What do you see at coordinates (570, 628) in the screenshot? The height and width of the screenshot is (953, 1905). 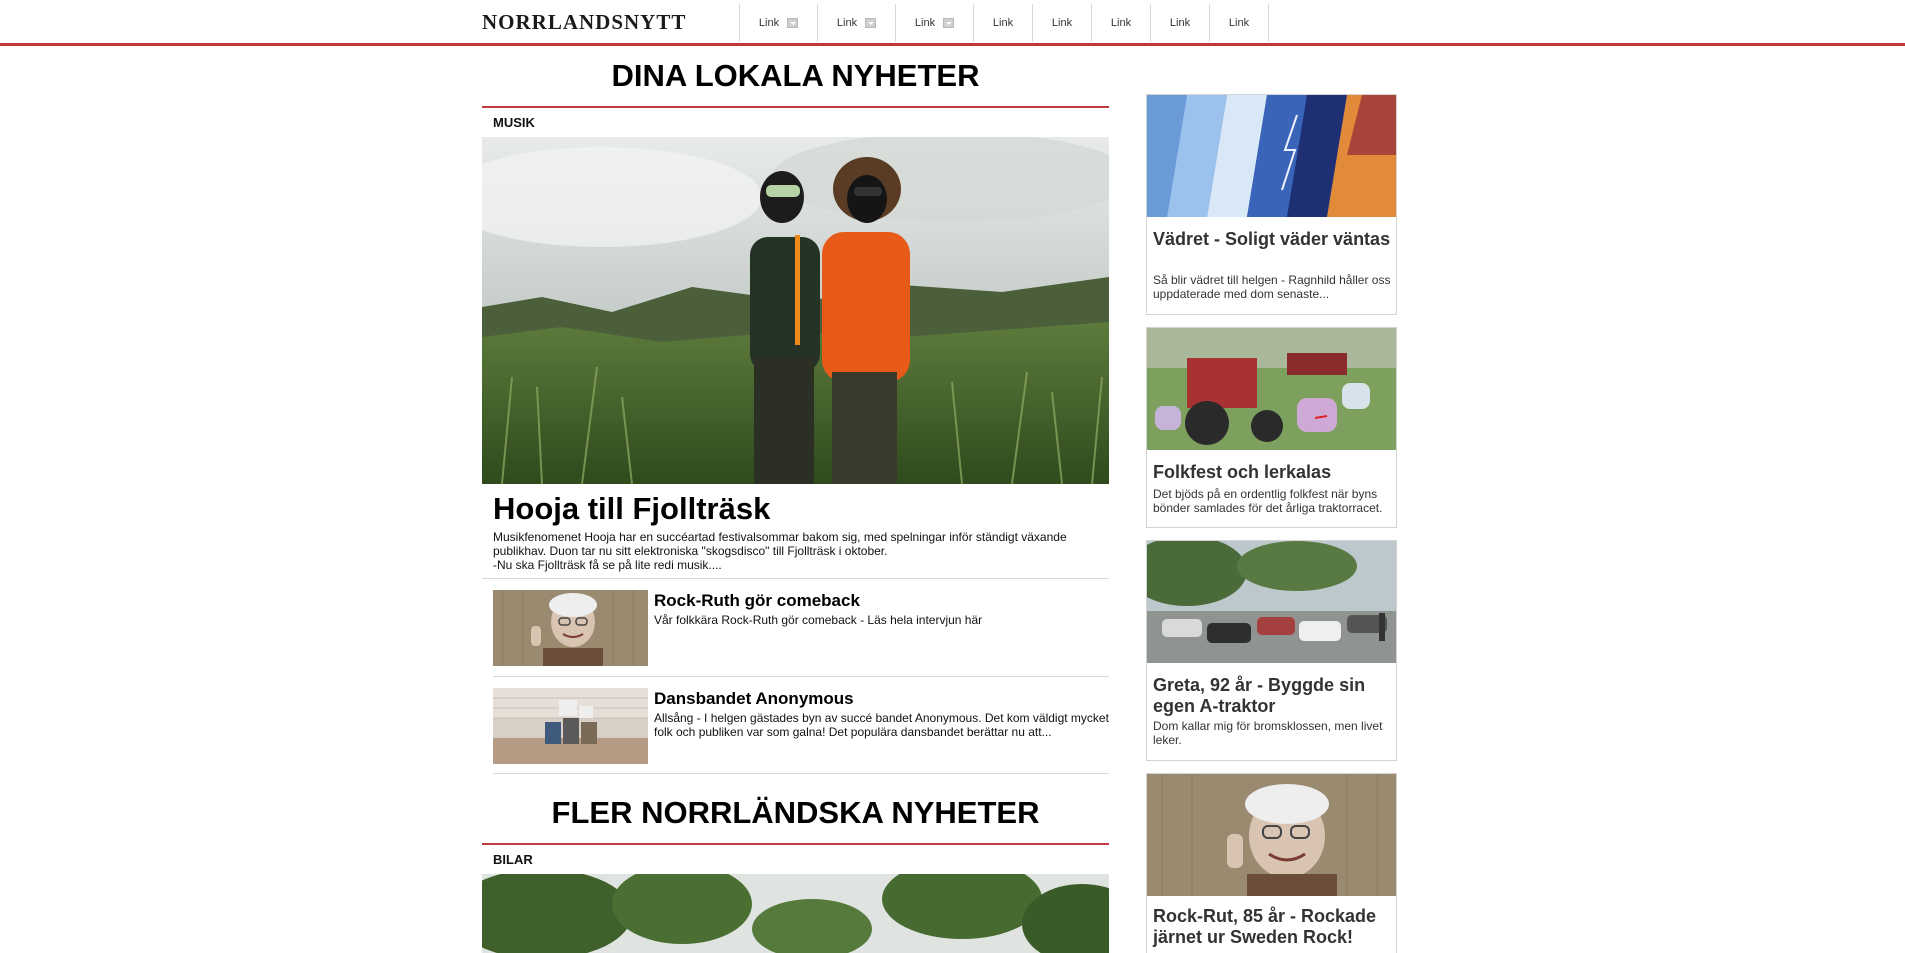 I see `thumbnail-rock-ruth` at bounding box center [570, 628].